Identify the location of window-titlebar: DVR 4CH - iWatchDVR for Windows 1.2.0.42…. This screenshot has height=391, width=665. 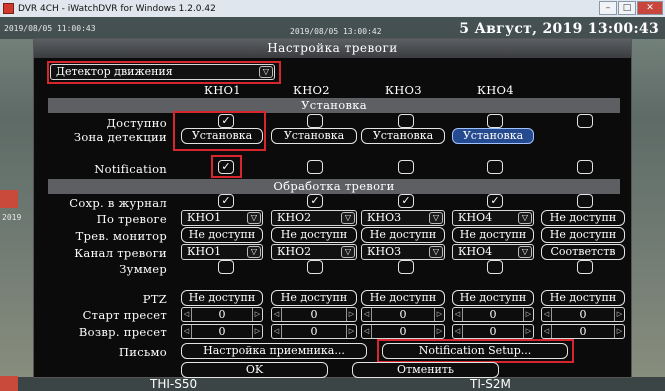
(332, 8).